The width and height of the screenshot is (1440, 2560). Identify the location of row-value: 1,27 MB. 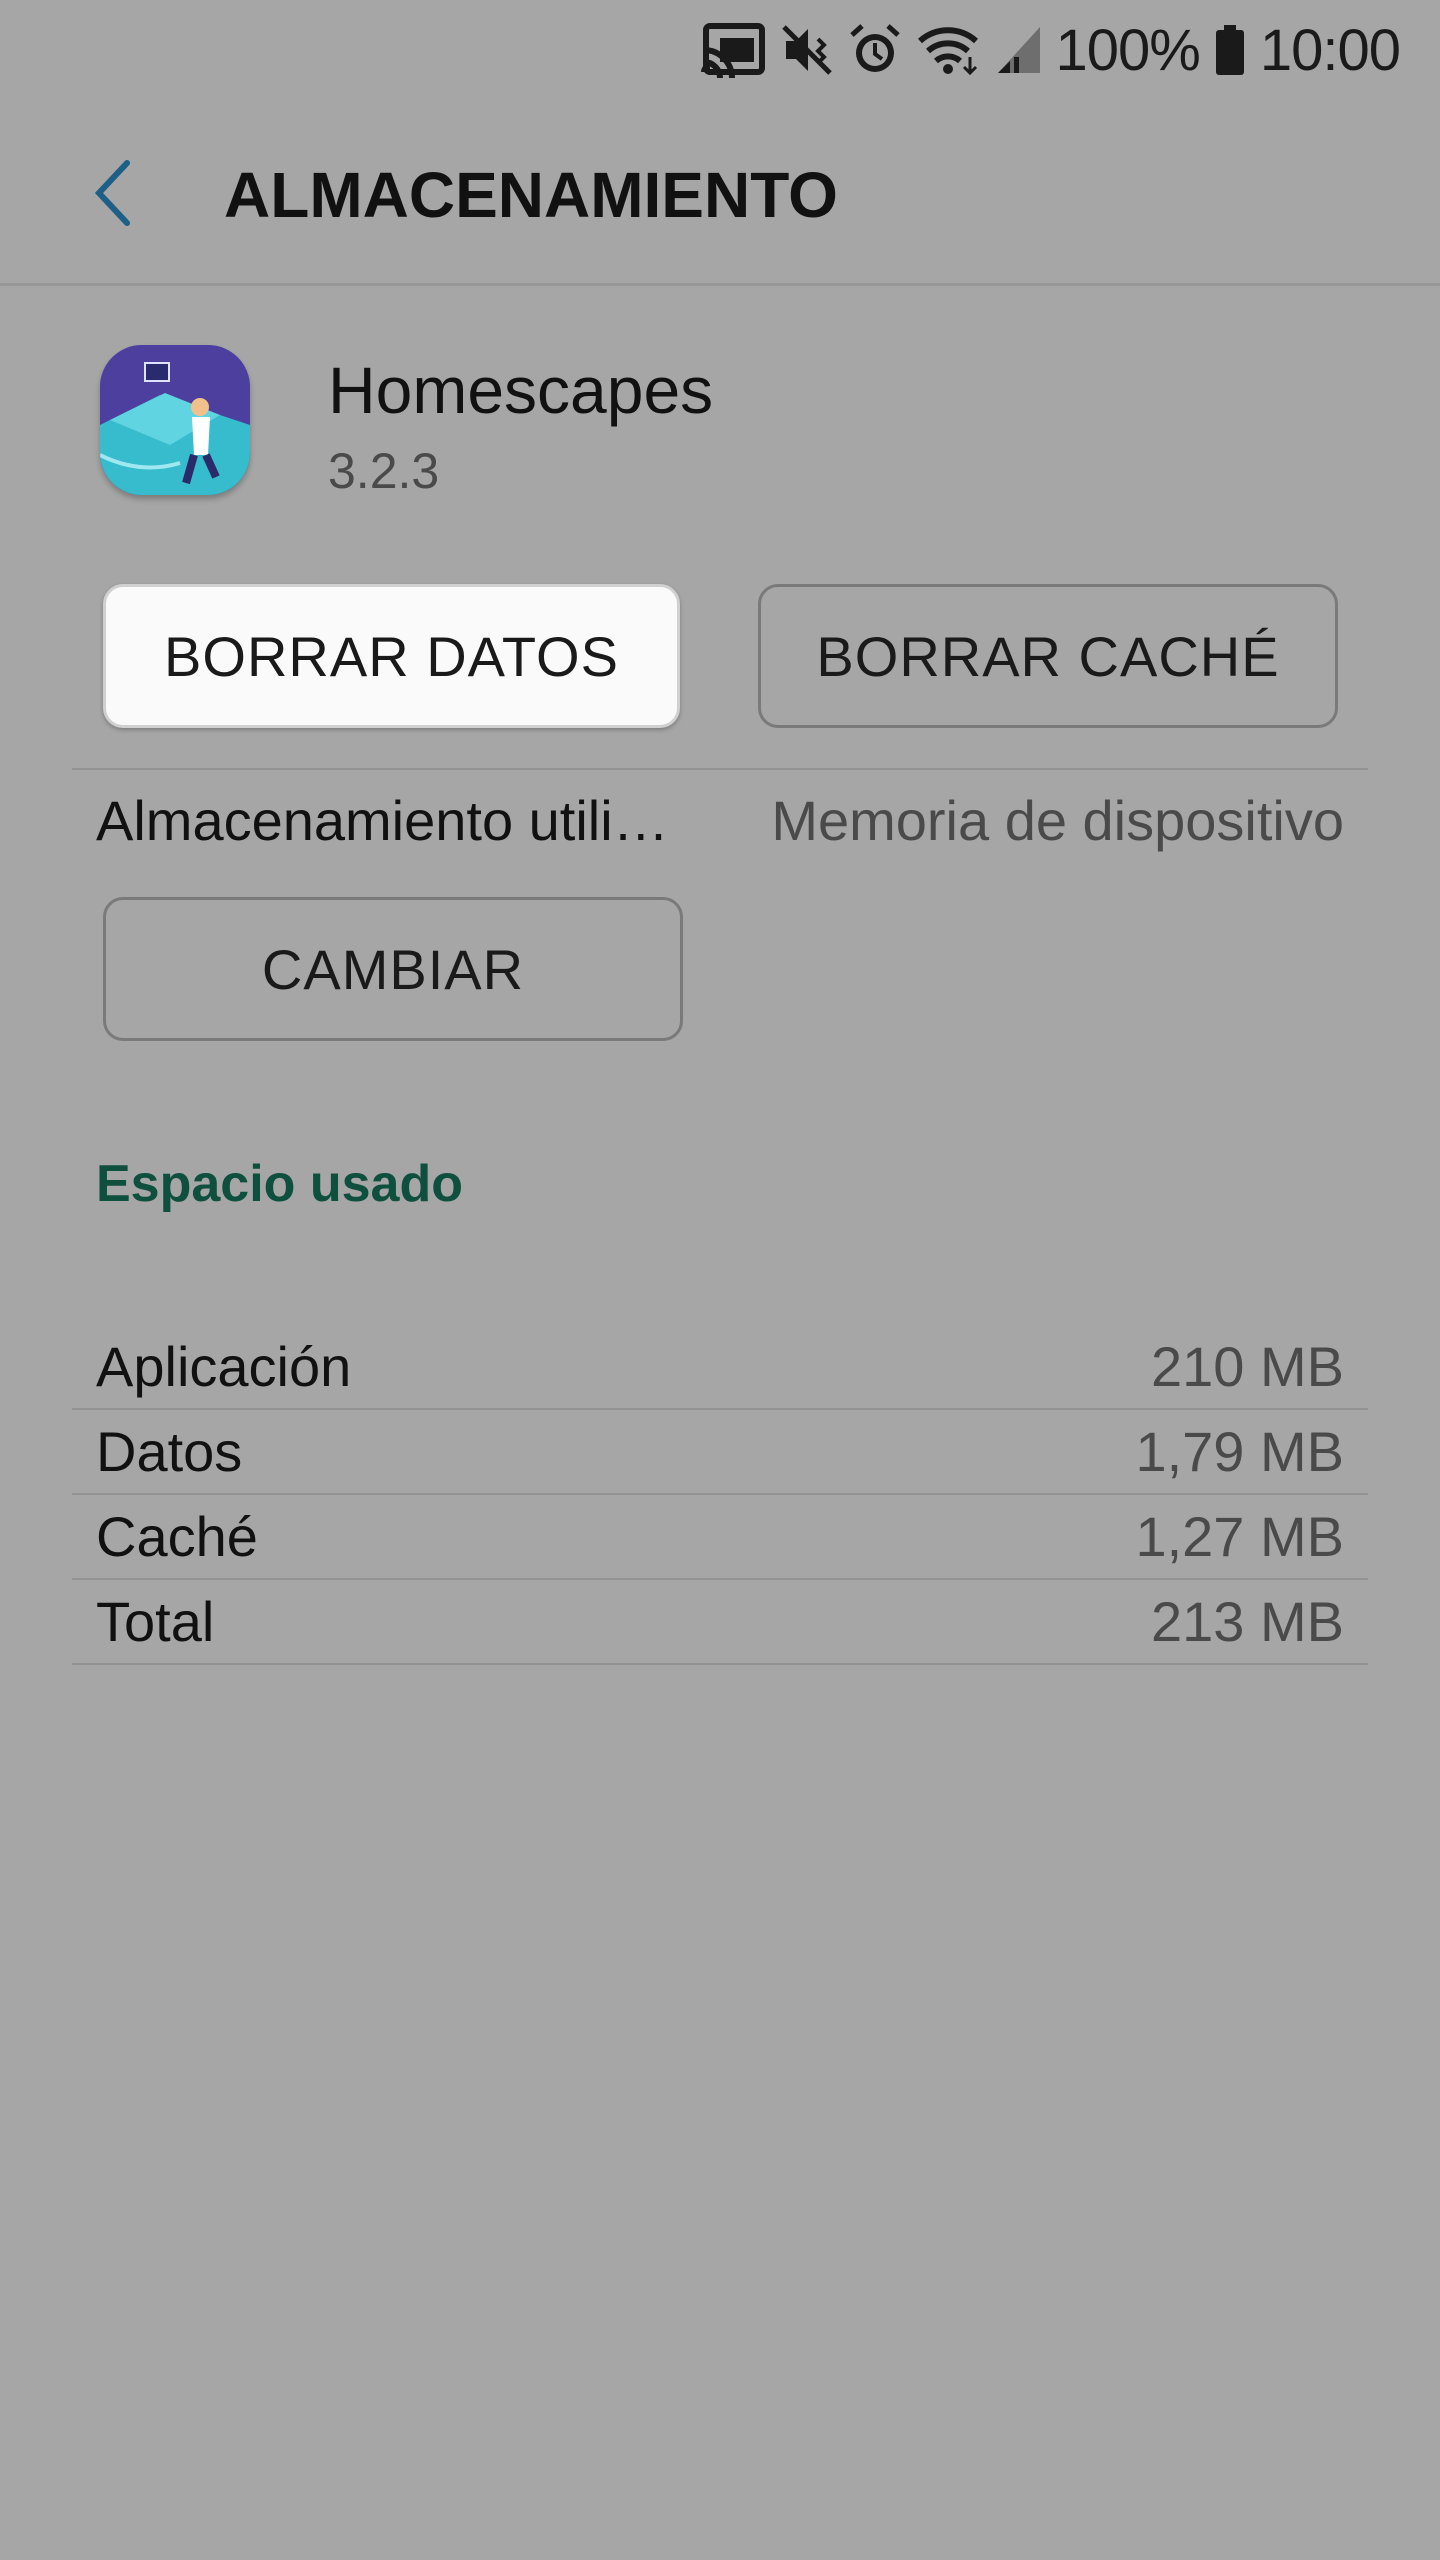
(1239, 1536).